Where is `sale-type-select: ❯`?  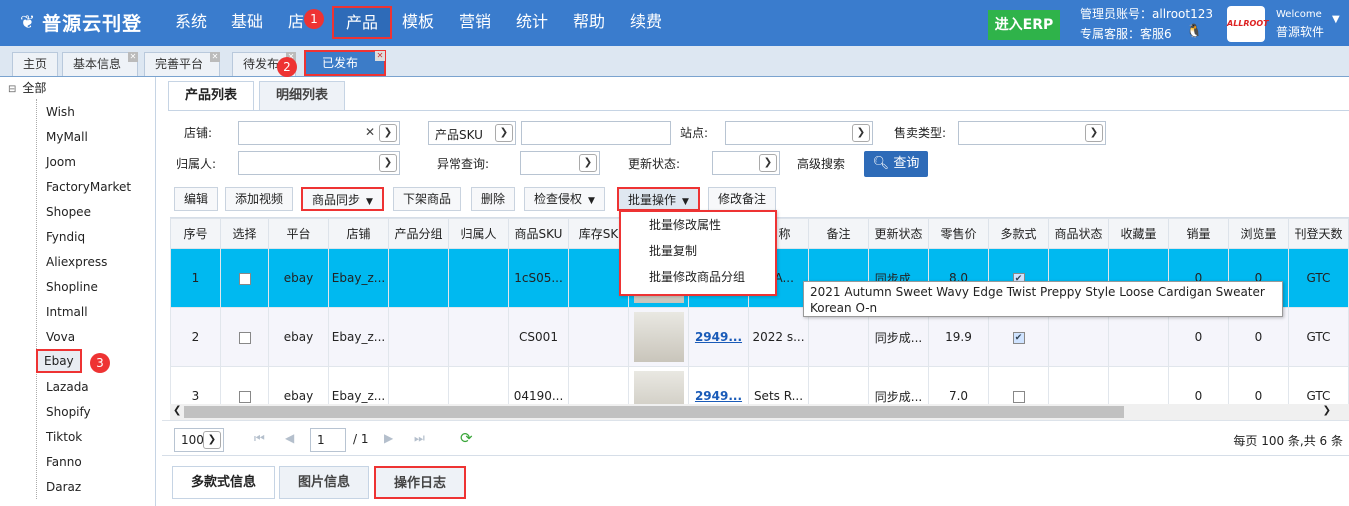 sale-type-select: ❯ is located at coordinates (1032, 133).